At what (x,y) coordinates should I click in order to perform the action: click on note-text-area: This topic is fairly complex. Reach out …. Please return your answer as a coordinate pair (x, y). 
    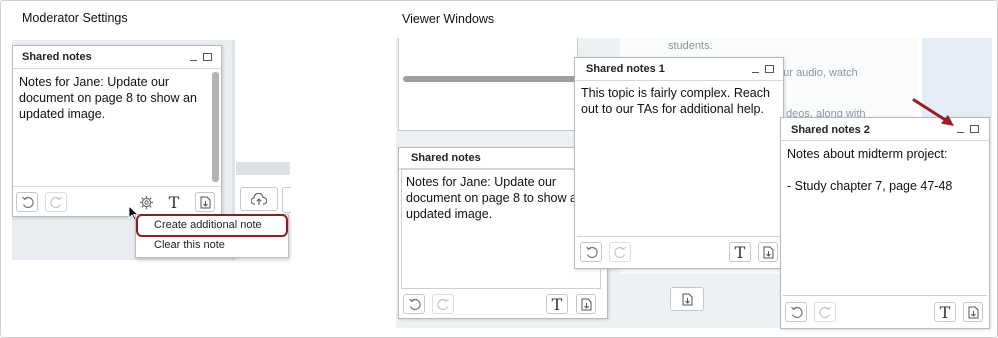
    Looking at the image, I should click on (679, 159).